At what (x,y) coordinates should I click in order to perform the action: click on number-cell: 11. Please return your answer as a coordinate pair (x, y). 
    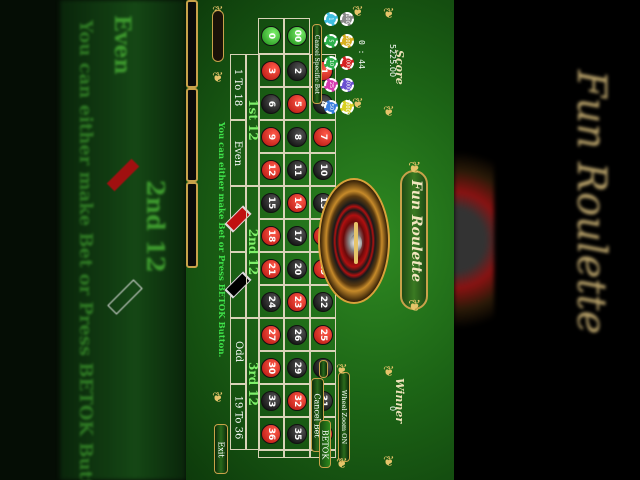
    Looking at the image, I should click on (297, 169).